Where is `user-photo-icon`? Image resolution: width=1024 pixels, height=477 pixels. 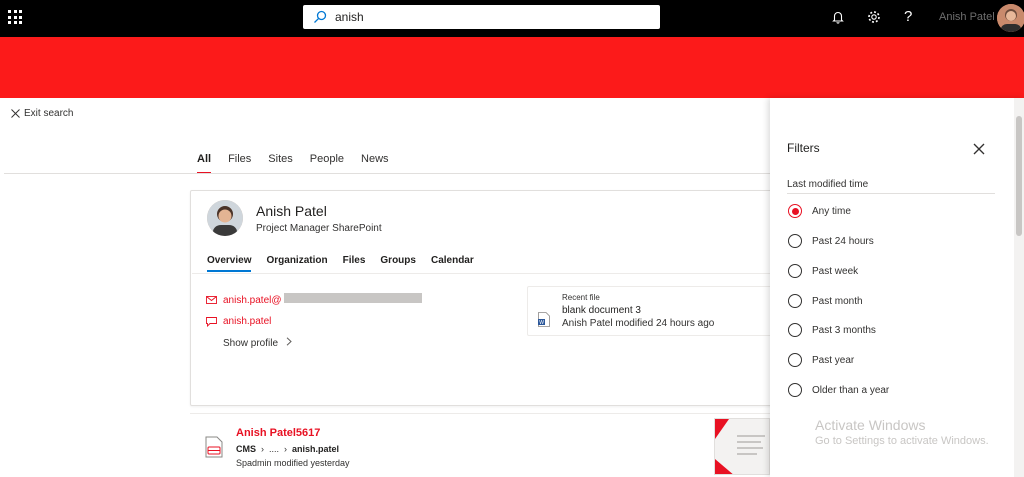
user-photo-icon is located at coordinates (1010, 18).